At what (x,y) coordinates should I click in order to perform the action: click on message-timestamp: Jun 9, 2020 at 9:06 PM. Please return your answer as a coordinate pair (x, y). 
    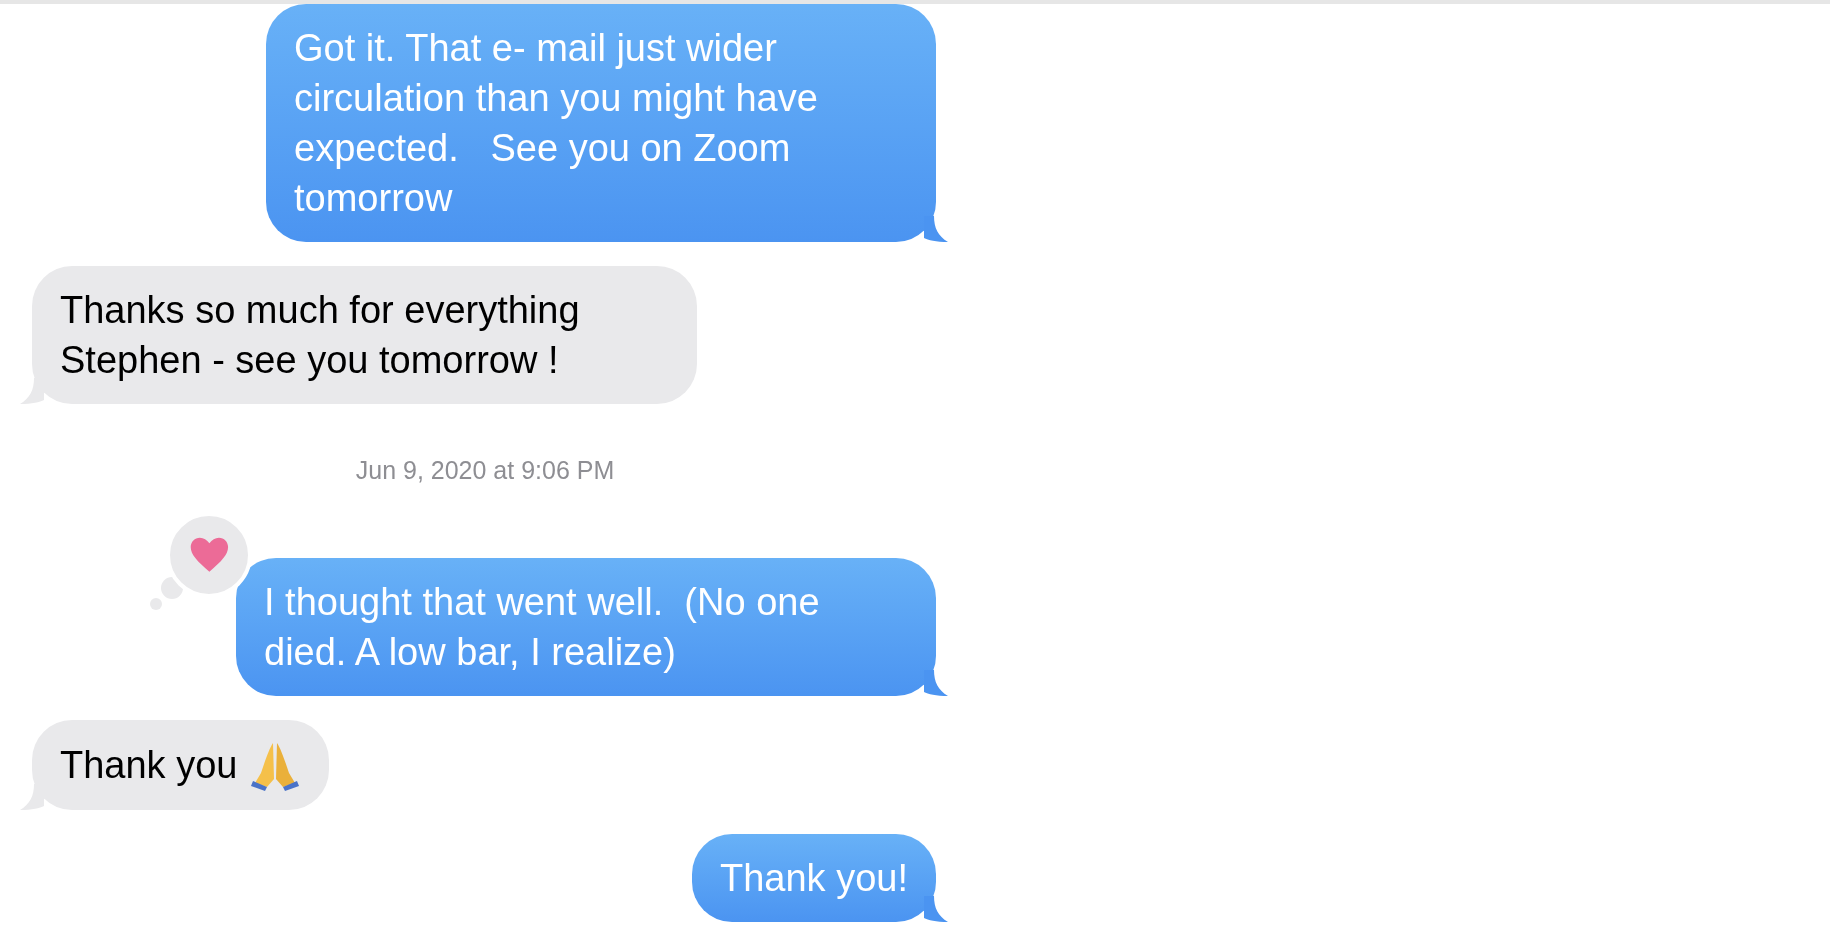
    Looking at the image, I should click on (485, 470).